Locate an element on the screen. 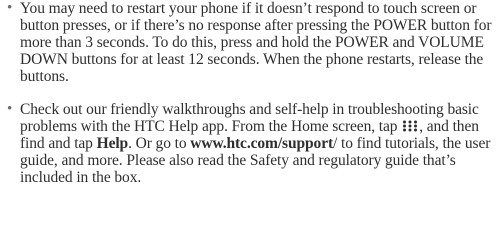  apps-grid-icon is located at coordinates (410, 126).